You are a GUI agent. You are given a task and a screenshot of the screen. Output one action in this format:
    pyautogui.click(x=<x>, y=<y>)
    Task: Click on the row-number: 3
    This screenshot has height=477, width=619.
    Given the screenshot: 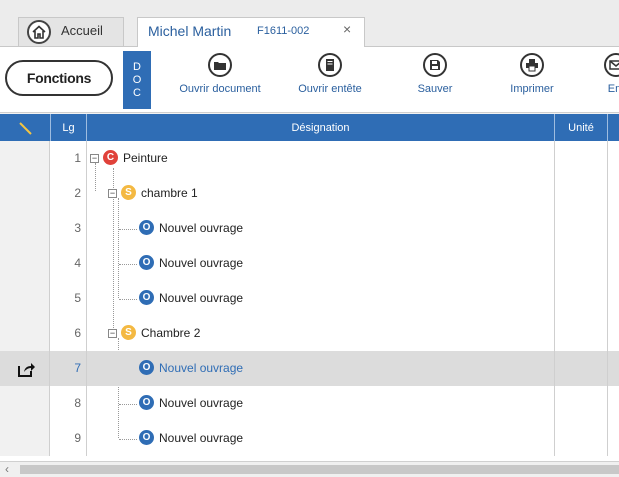 What is the action you would take?
    pyautogui.click(x=69, y=228)
    